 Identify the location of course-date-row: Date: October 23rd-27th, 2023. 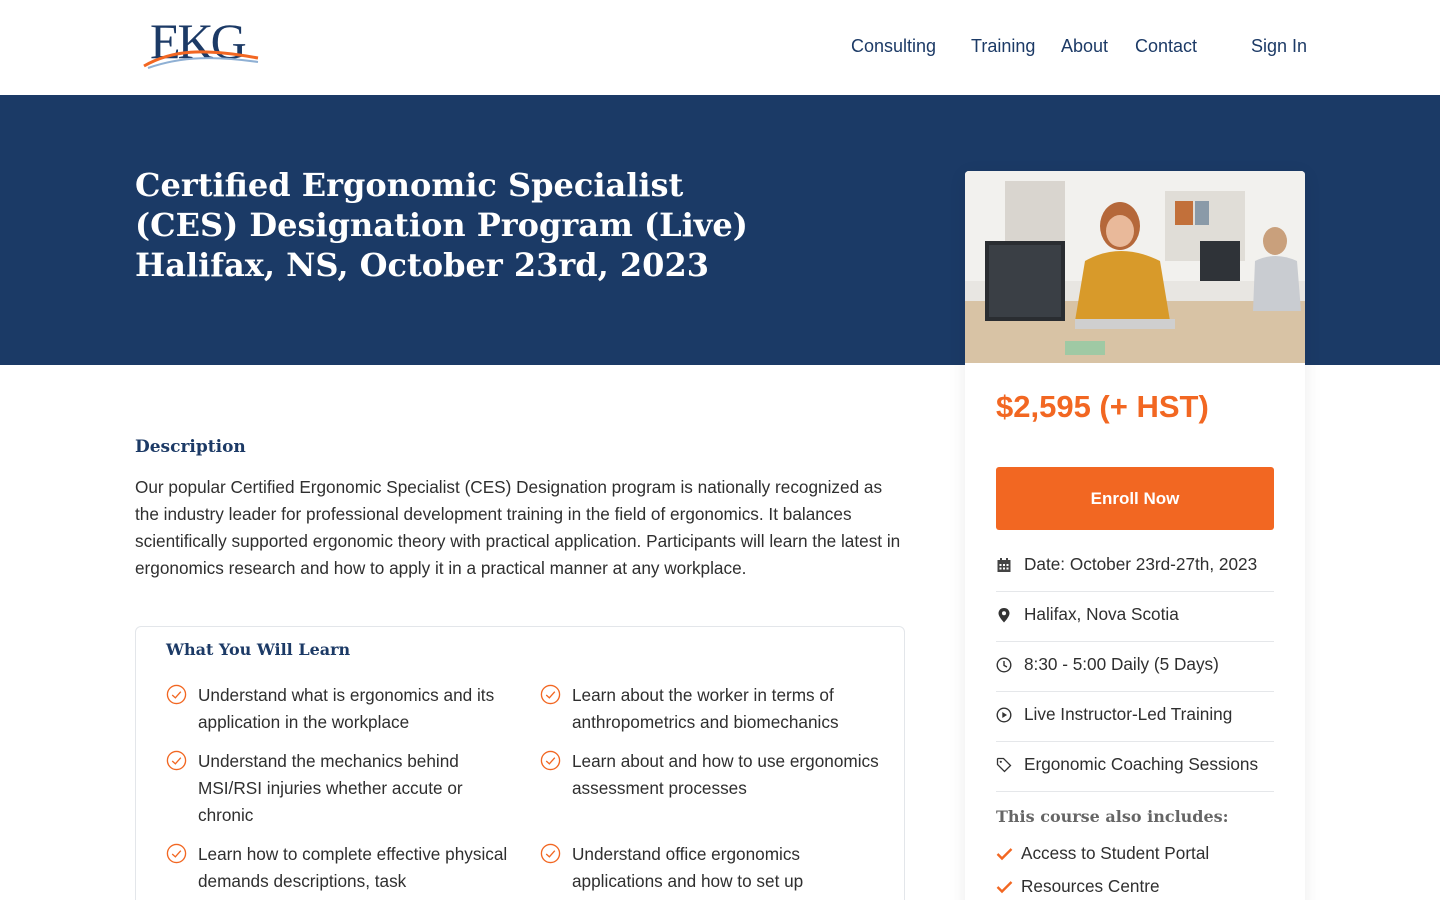
(1135, 567).